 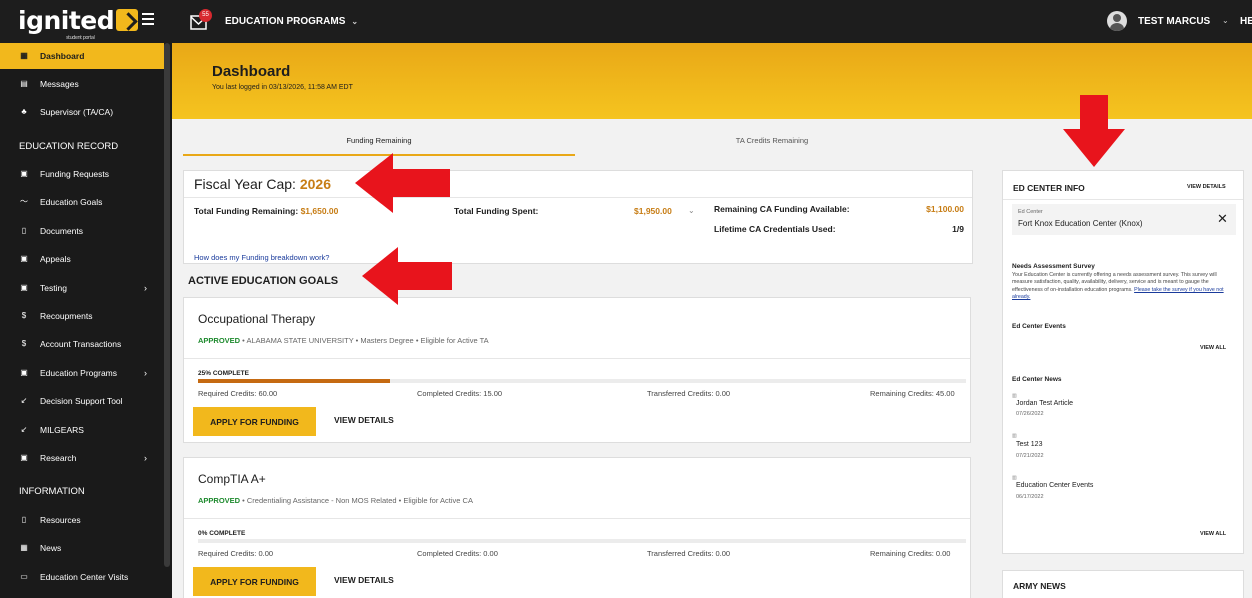 I want to click on needs-assessment-title: Needs Assessment Survey, so click(x=1053, y=266).